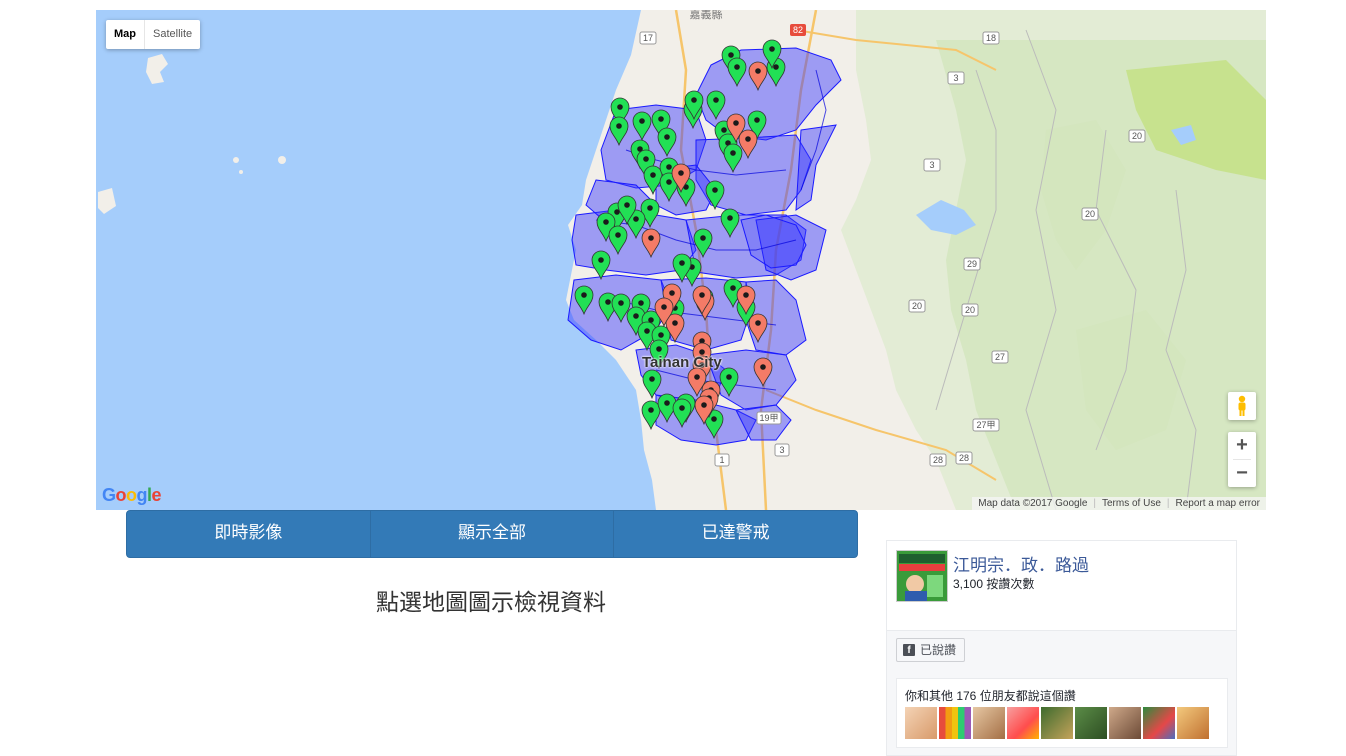  I want to click on zoom-control: + −, so click(1242, 459).